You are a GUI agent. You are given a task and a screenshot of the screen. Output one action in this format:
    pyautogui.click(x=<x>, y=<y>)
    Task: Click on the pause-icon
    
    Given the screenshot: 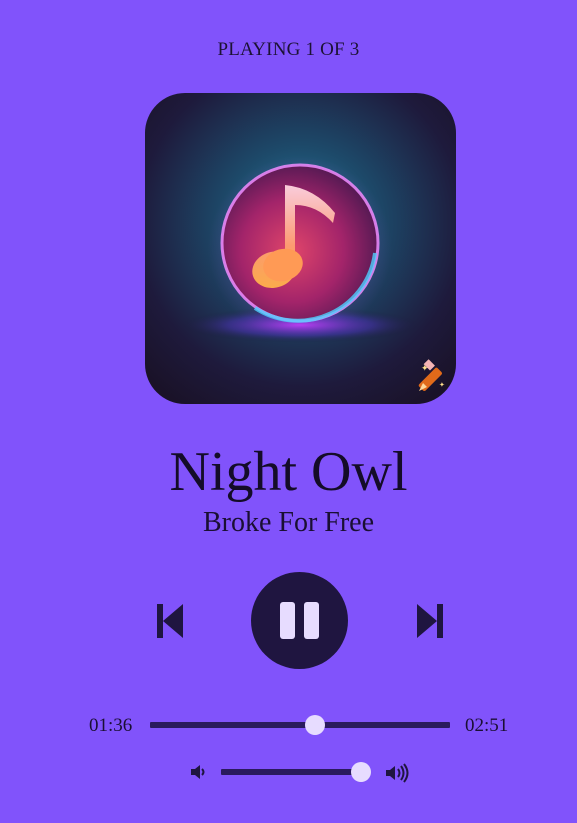 What is the action you would take?
    pyautogui.click(x=299, y=620)
    